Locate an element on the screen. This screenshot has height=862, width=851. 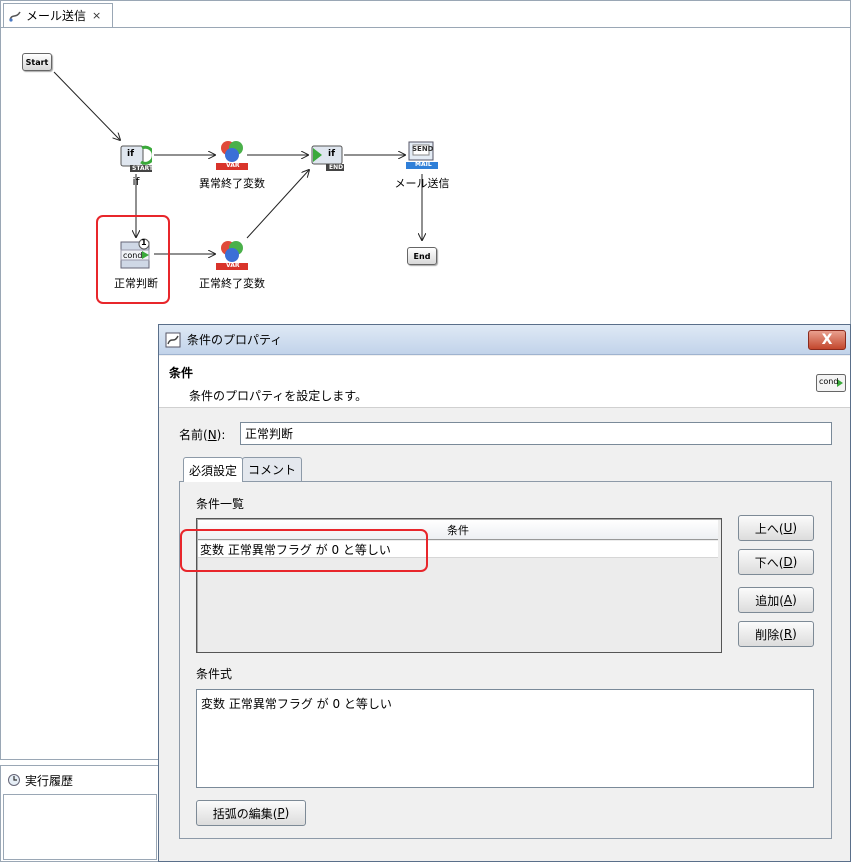
end-node: End is located at coordinates (422, 256).